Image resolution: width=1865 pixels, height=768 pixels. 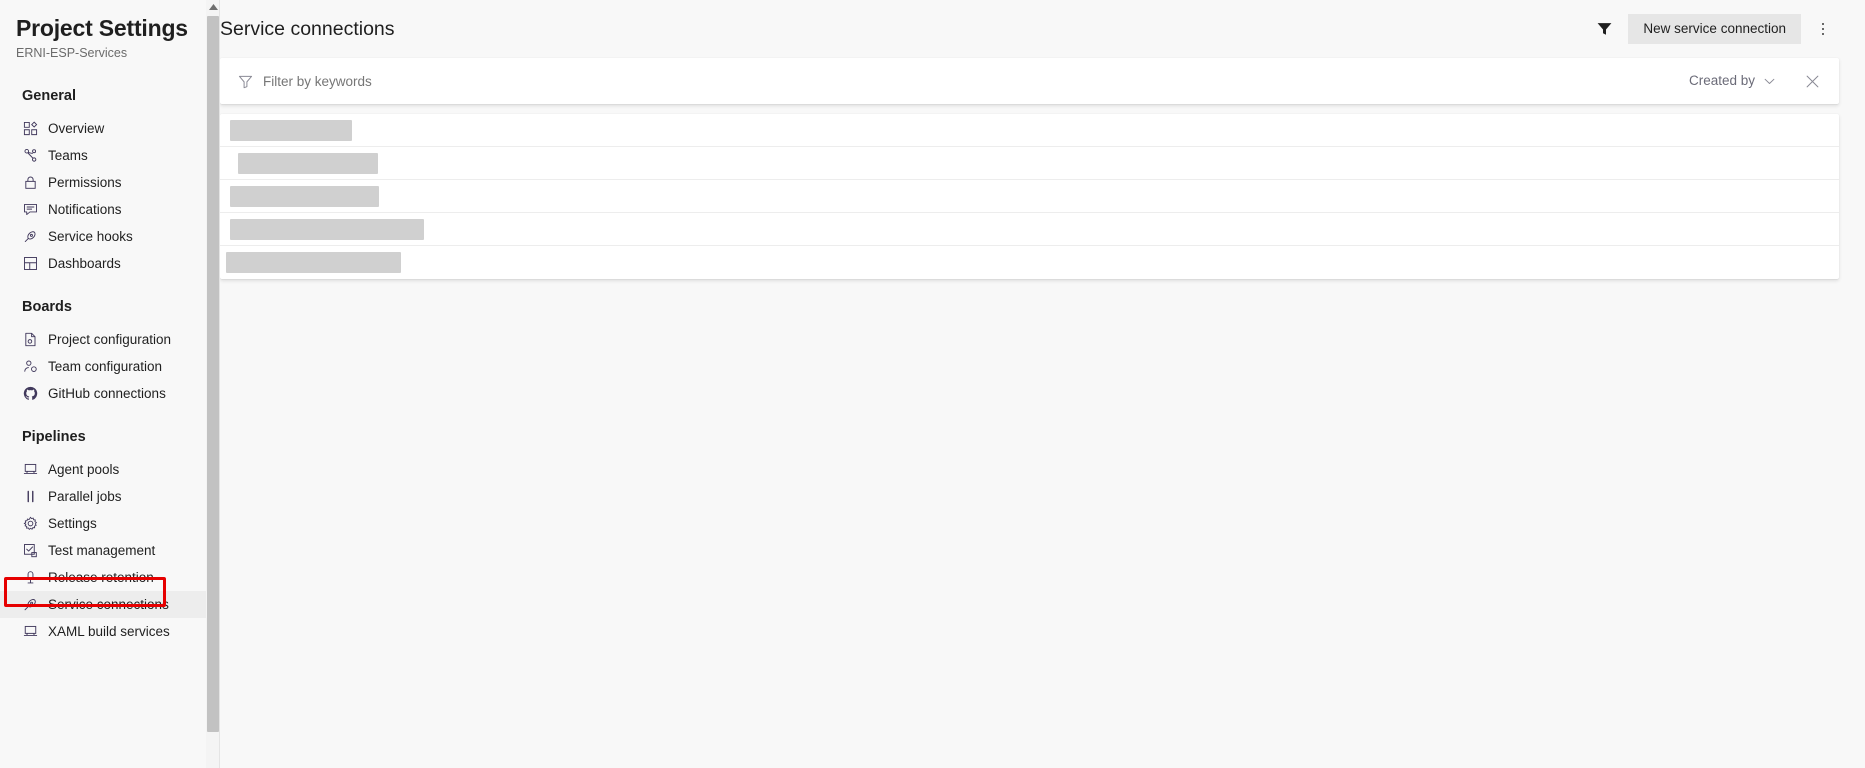 I want to click on sidebar-item-parallel-jobs: Parallel jobs, so click(x=110, y=496).